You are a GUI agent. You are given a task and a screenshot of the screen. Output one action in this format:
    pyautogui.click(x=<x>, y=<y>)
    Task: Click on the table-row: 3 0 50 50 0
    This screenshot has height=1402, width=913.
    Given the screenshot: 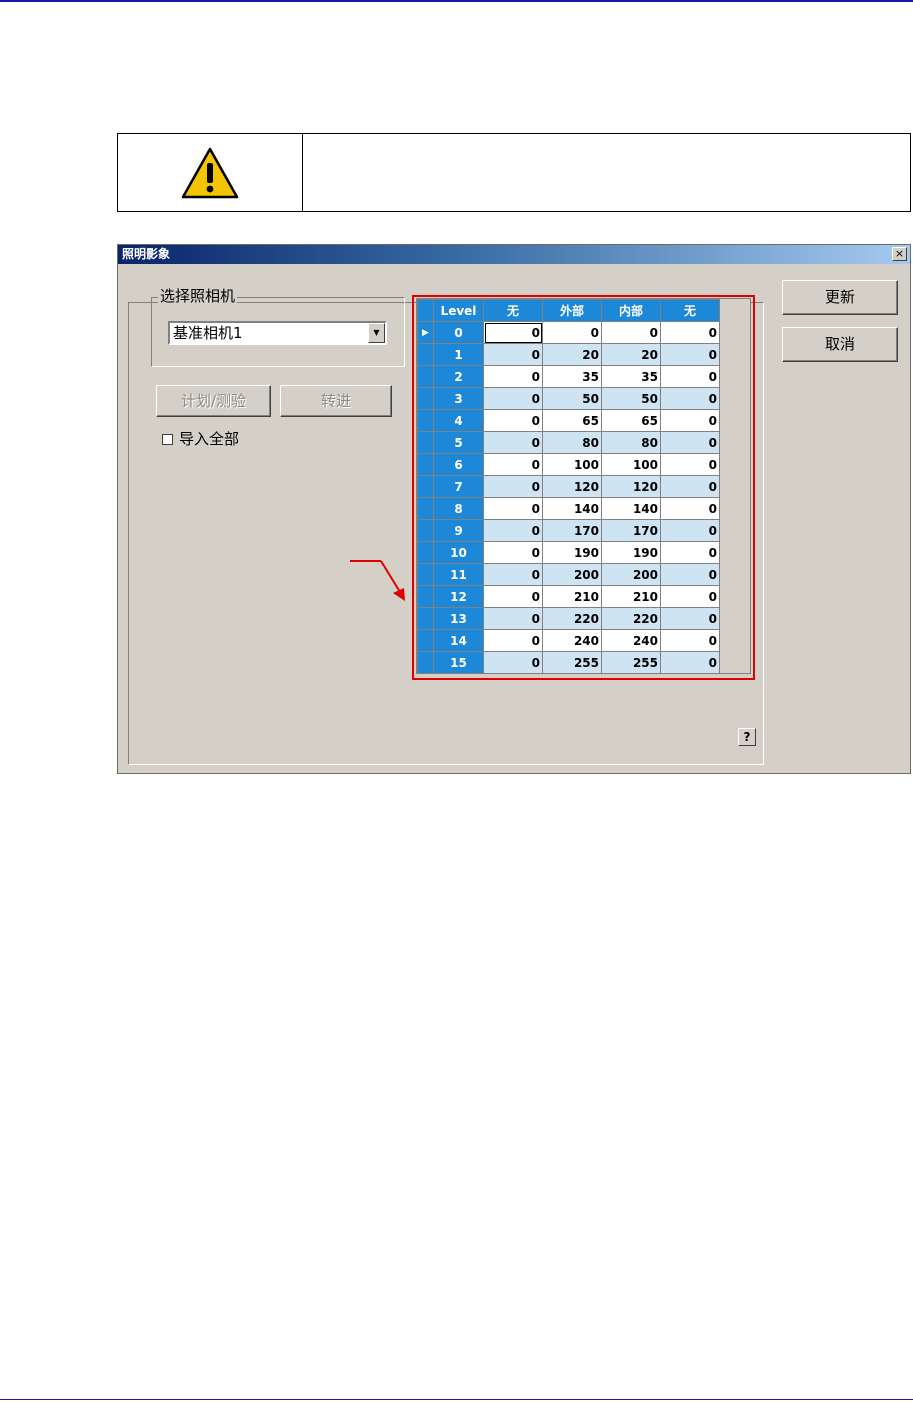 What is the action you would take?
    pyautogui.click(x=568, y=398)
    